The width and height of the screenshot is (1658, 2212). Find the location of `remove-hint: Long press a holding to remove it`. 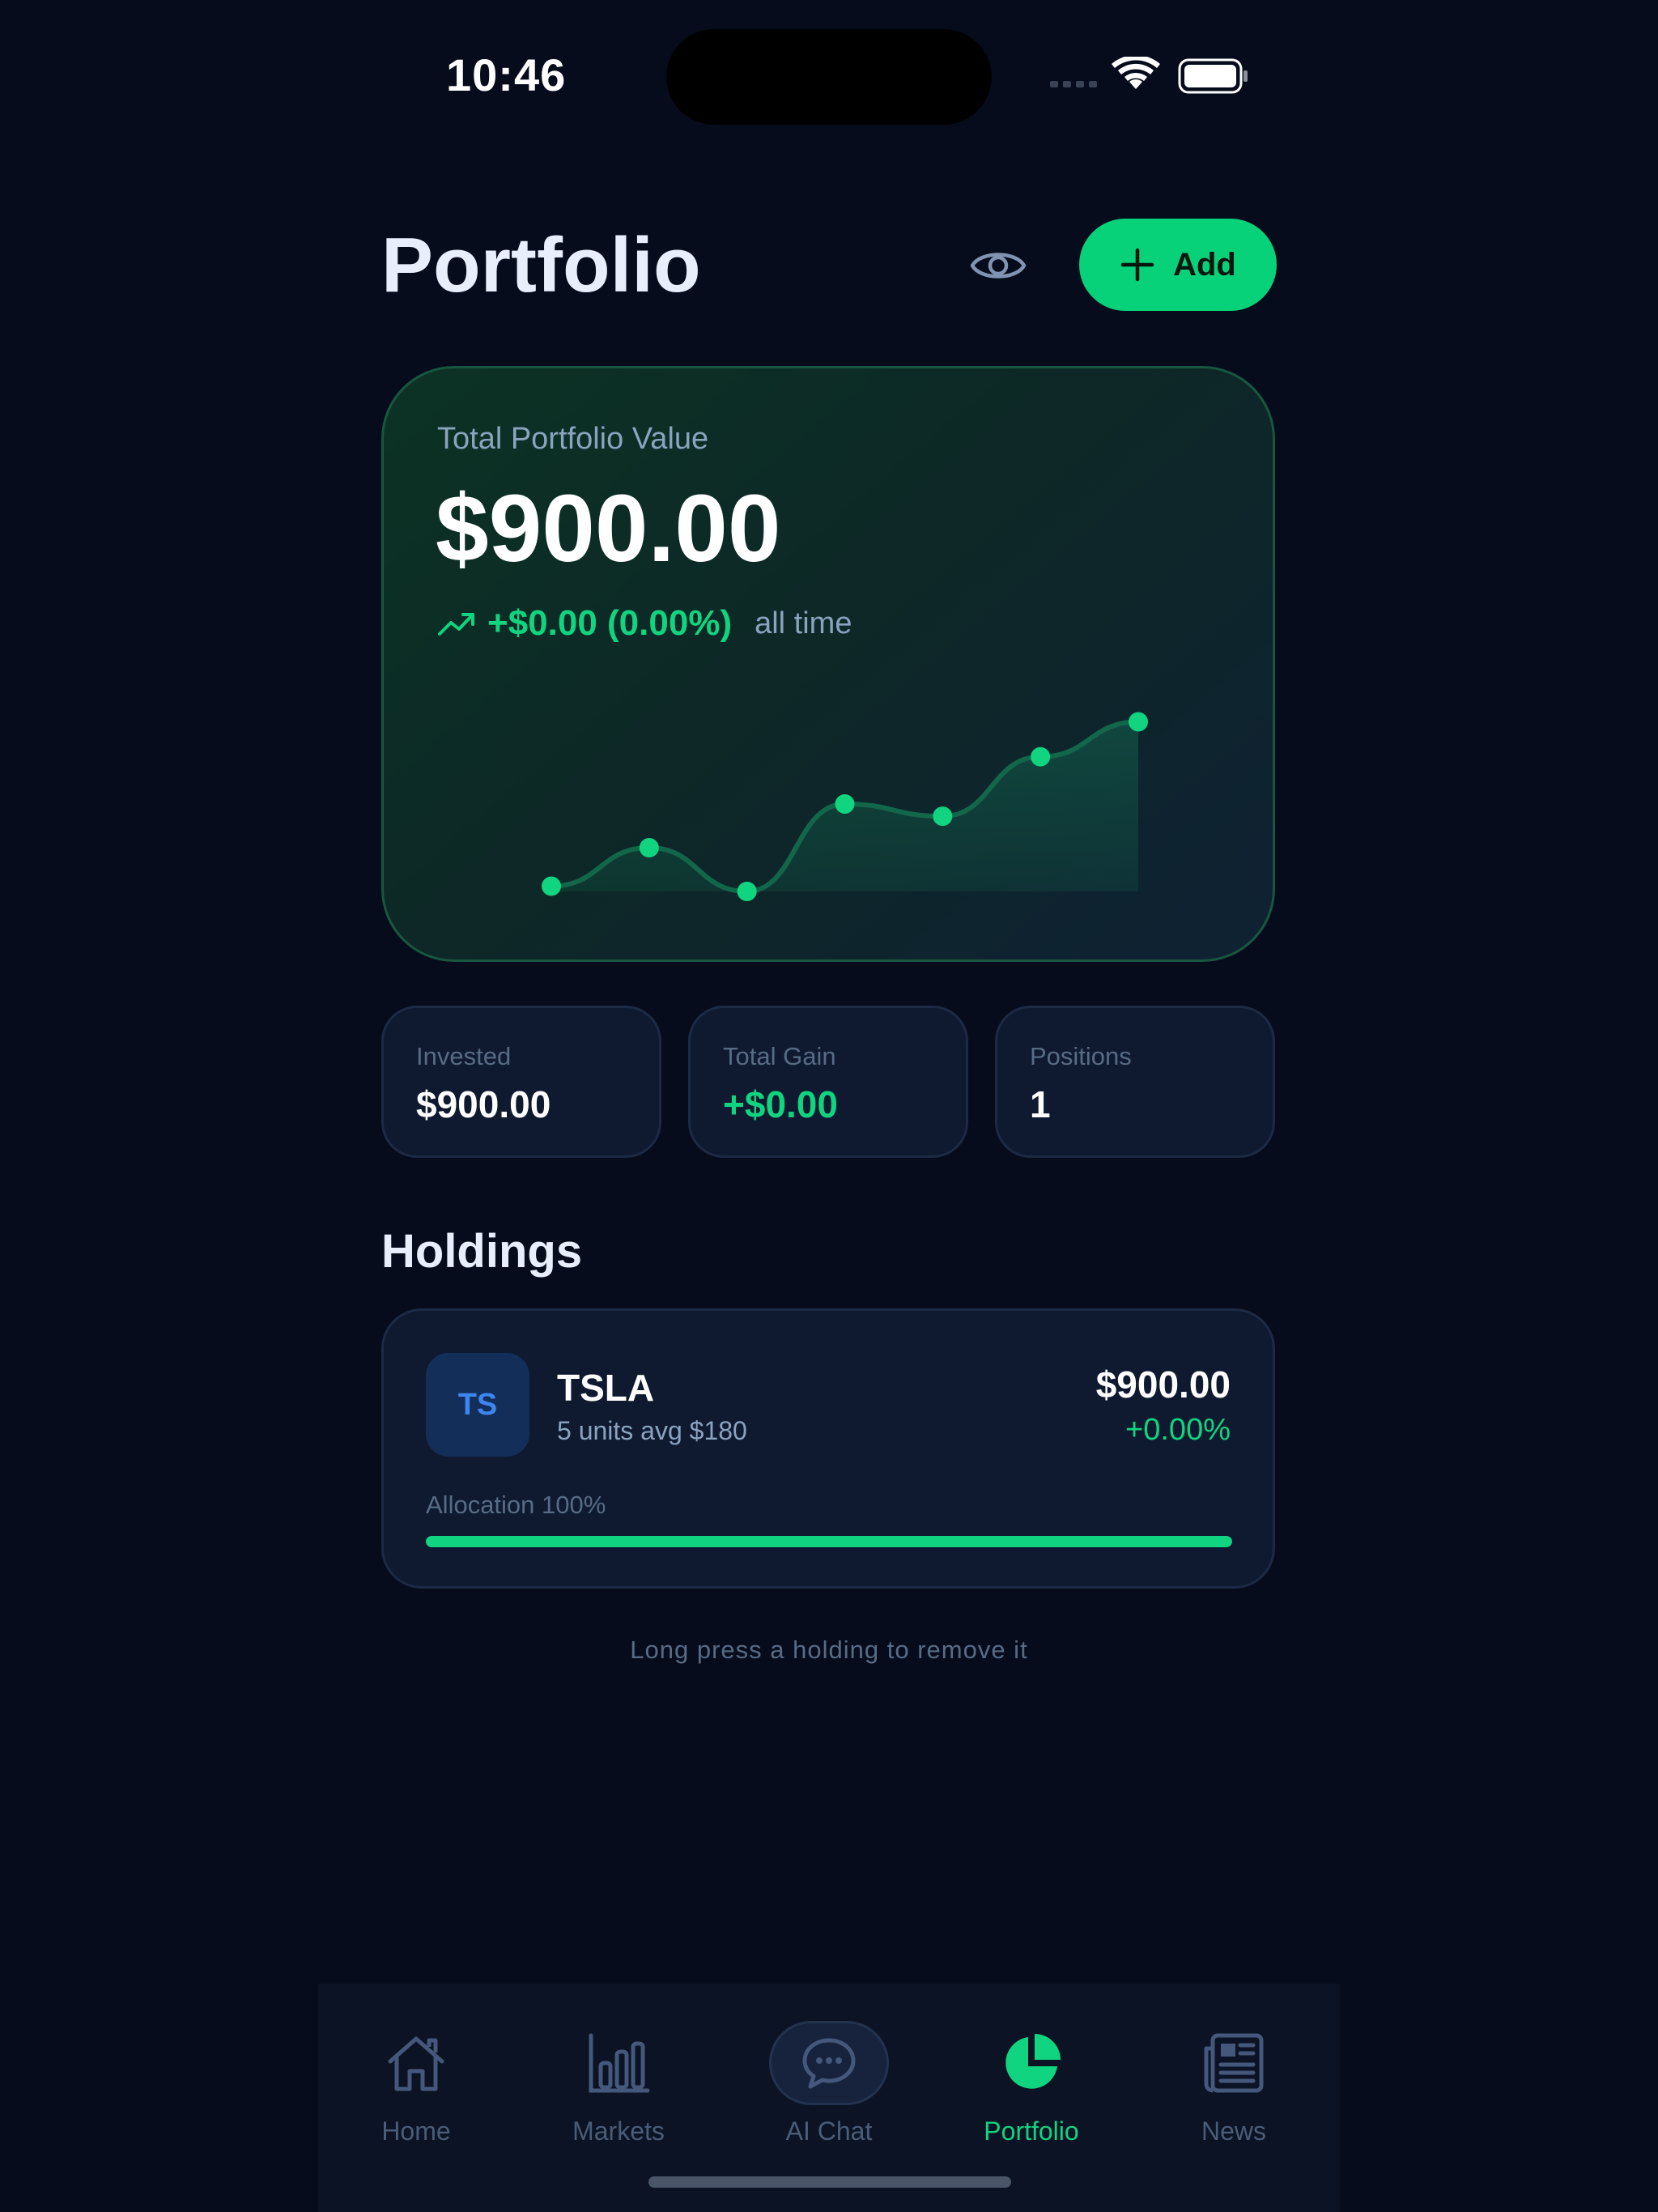

remove-hint: Long press a holding to remove it is located at coordinates (829, 1650).